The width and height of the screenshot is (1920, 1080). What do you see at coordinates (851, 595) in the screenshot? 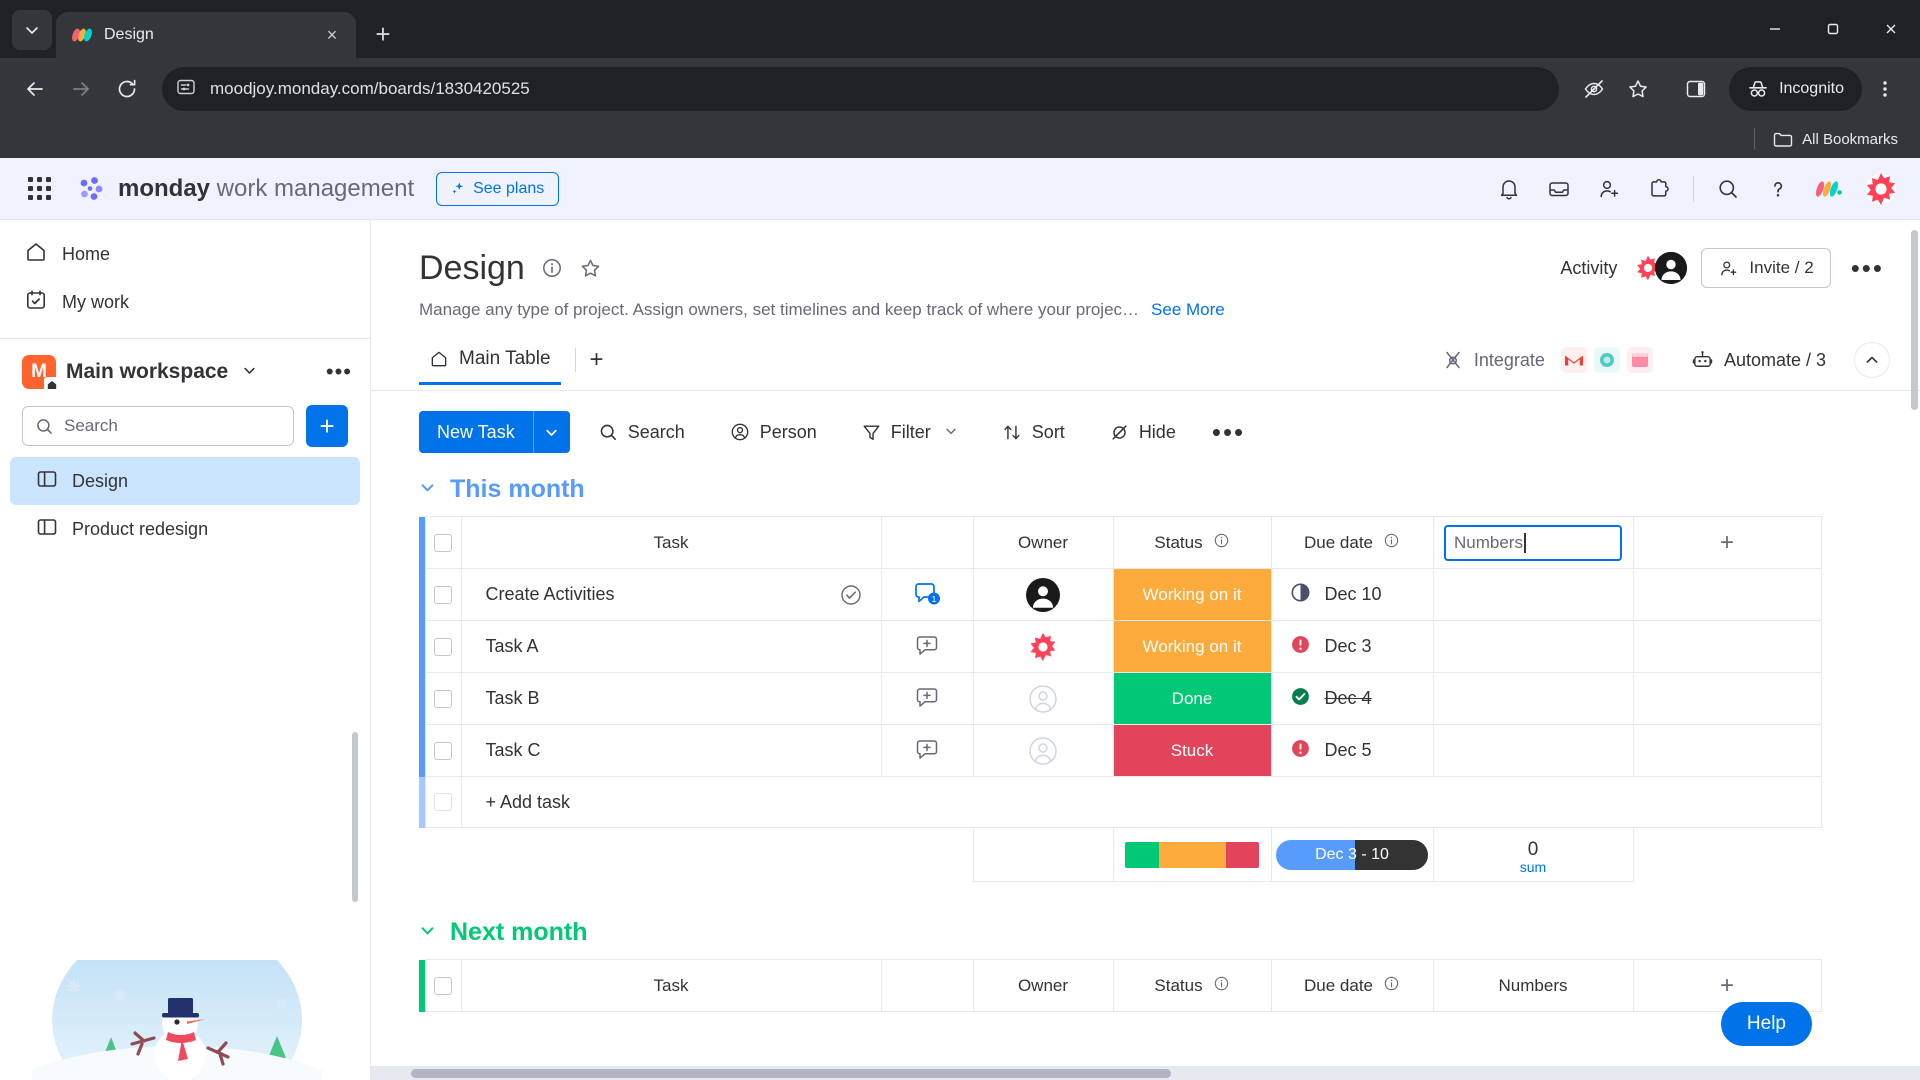
I see `task-complete-icon` at bounding box center [851, 595].